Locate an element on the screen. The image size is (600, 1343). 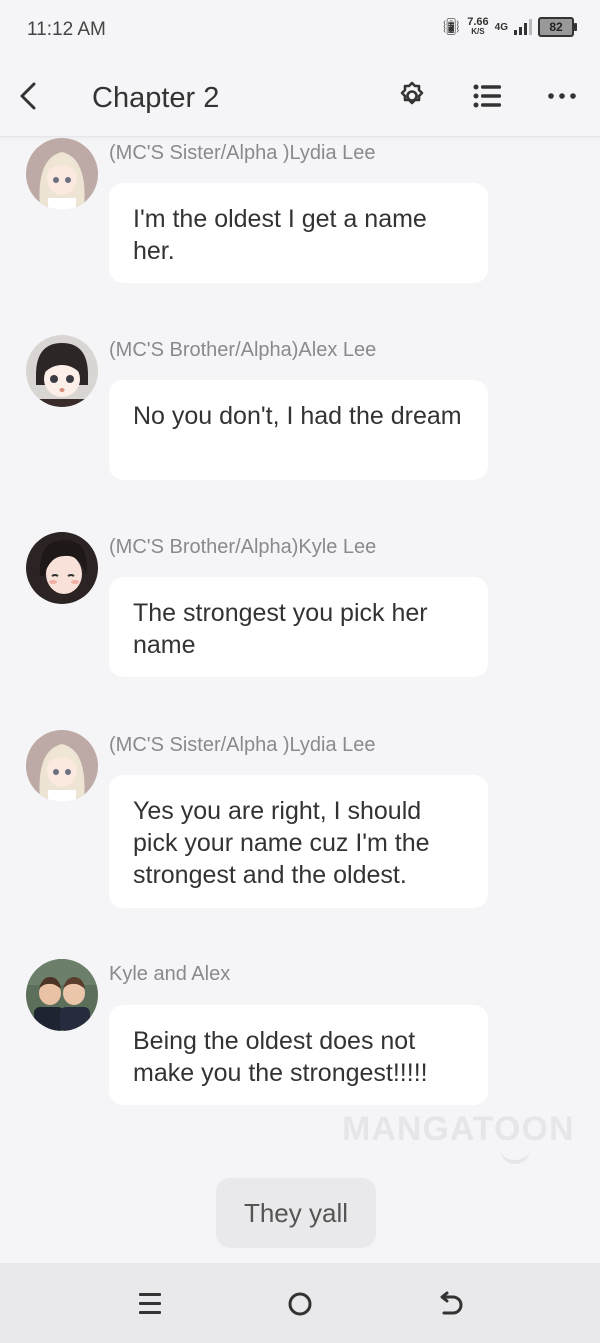
more-button is located at coordinates (562, 96).